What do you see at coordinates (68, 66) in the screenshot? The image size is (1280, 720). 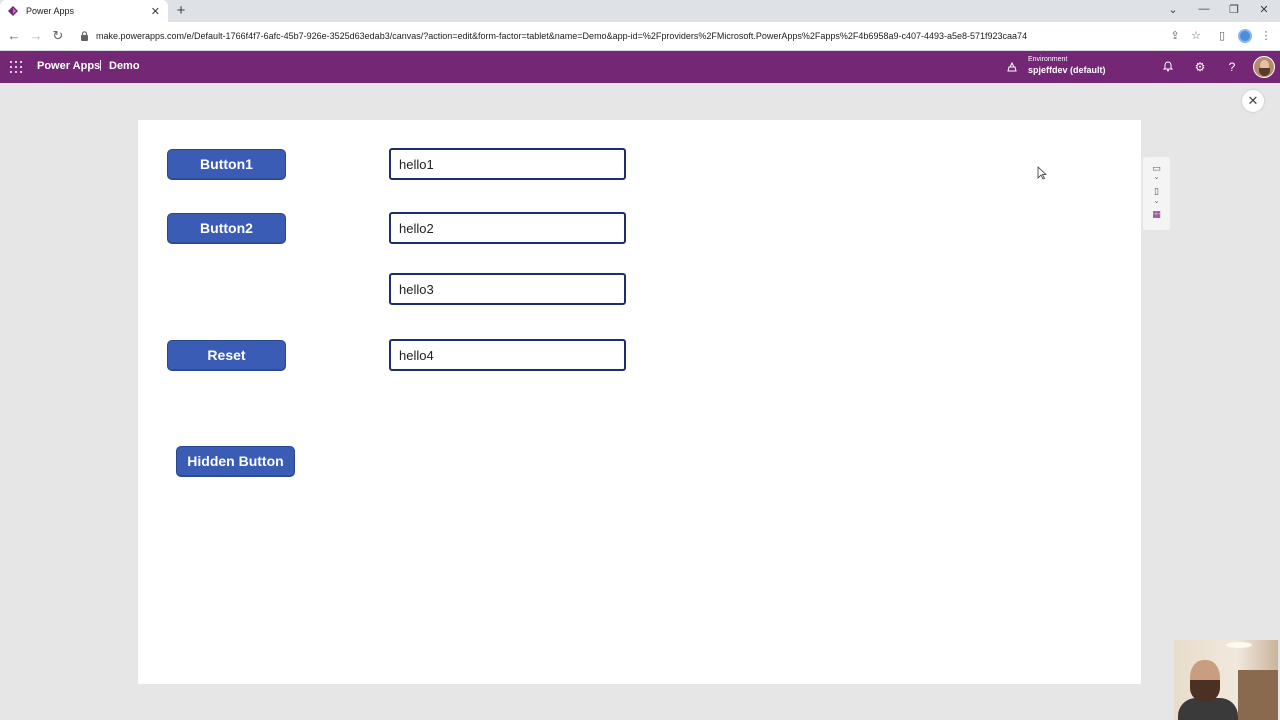 I see `brand-name: Power Apps` at bounding box center [68, 66].